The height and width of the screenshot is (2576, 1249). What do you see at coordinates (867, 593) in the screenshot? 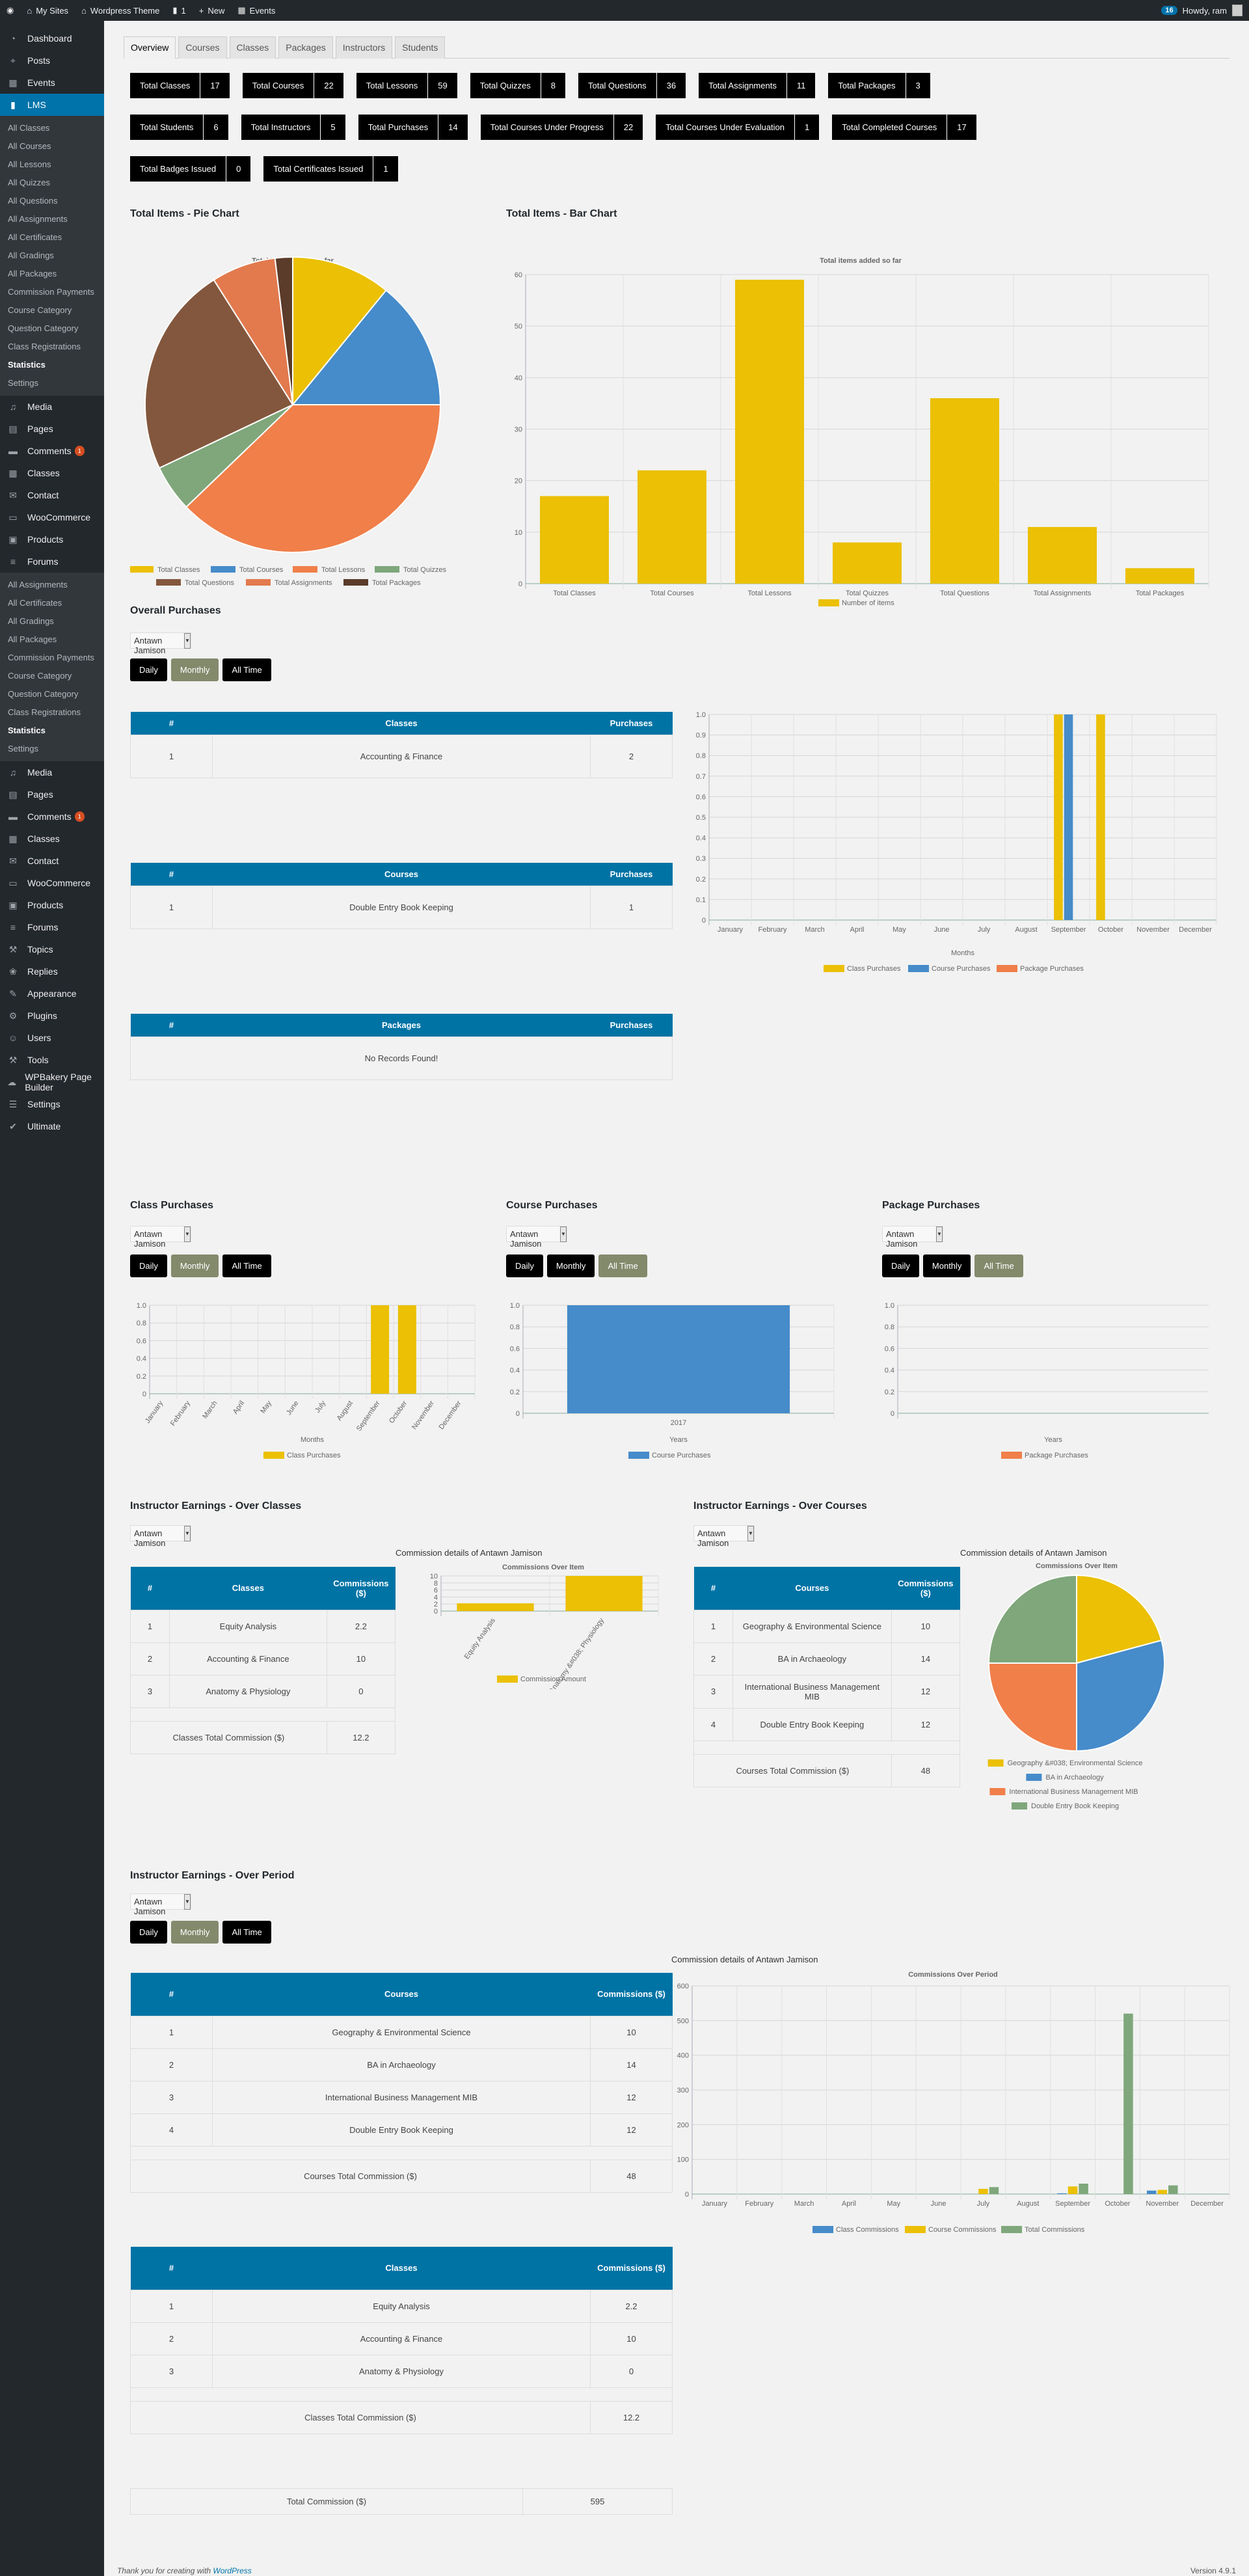
I see `x-tick-label: Total Quizzes` at bounding box center [867, 593].